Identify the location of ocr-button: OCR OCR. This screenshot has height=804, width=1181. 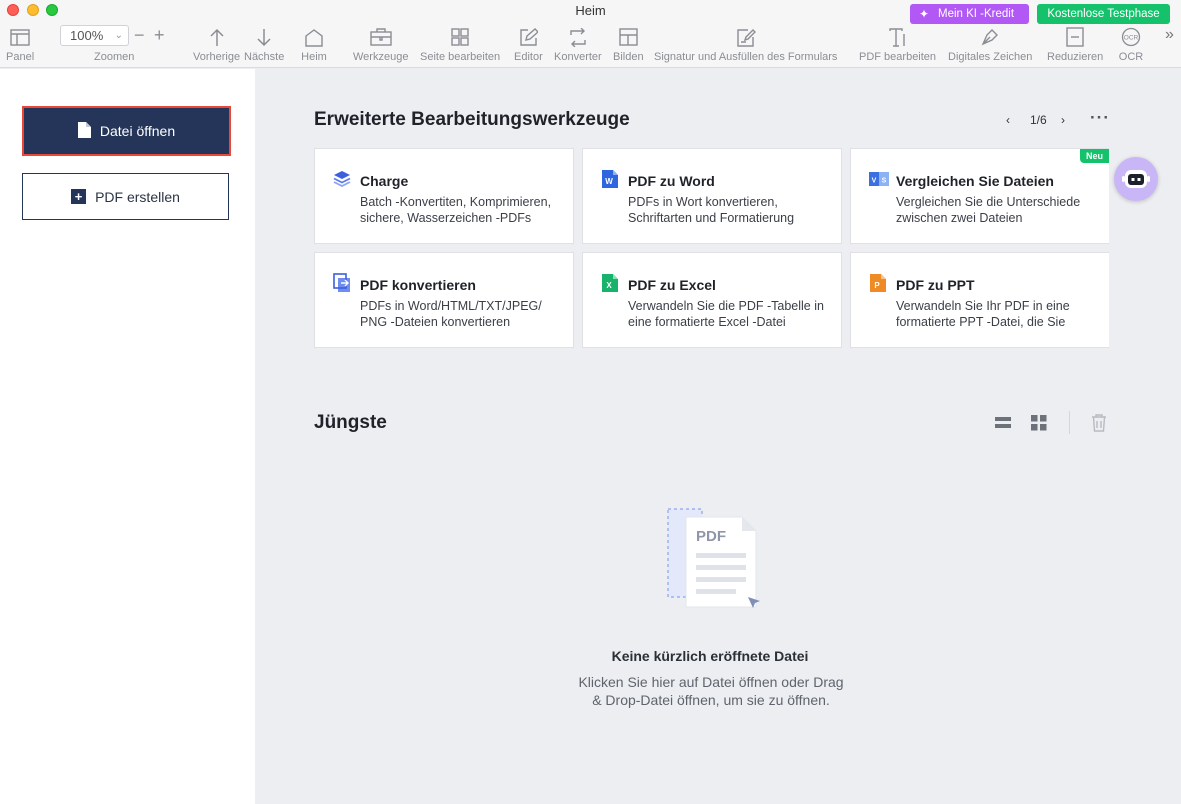
(1131, 44).